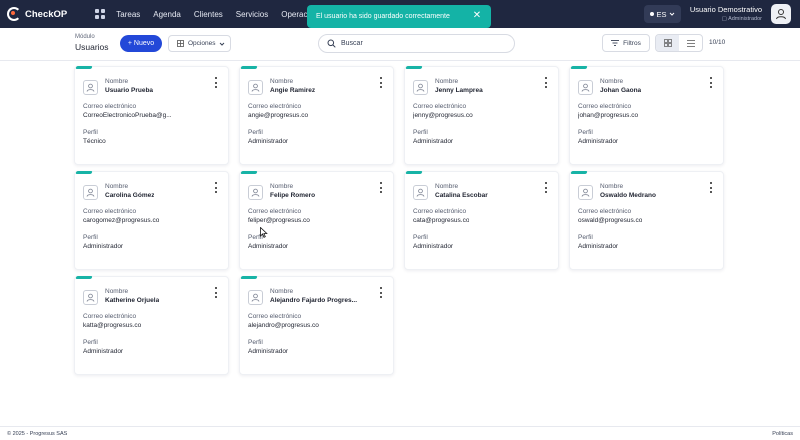  Describe the element at coordinates (626, 43) in the screenshot. I see `filter-button: Filtros` at that location.